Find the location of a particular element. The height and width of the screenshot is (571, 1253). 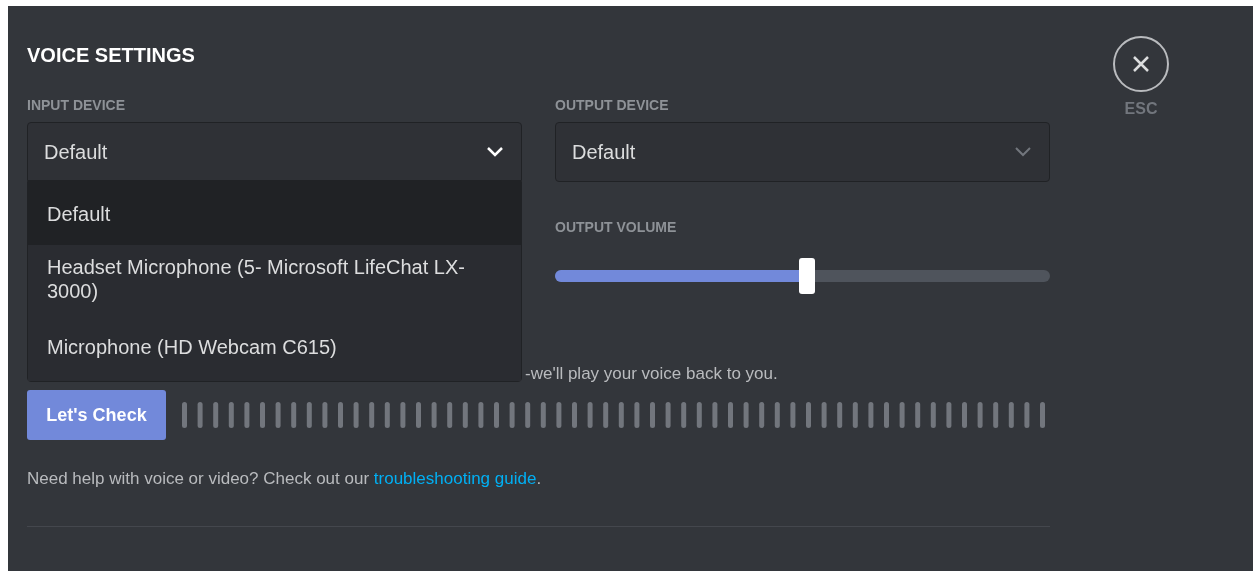

settings-title: VOICE SETTINGS is located at coordinates (111, 55).